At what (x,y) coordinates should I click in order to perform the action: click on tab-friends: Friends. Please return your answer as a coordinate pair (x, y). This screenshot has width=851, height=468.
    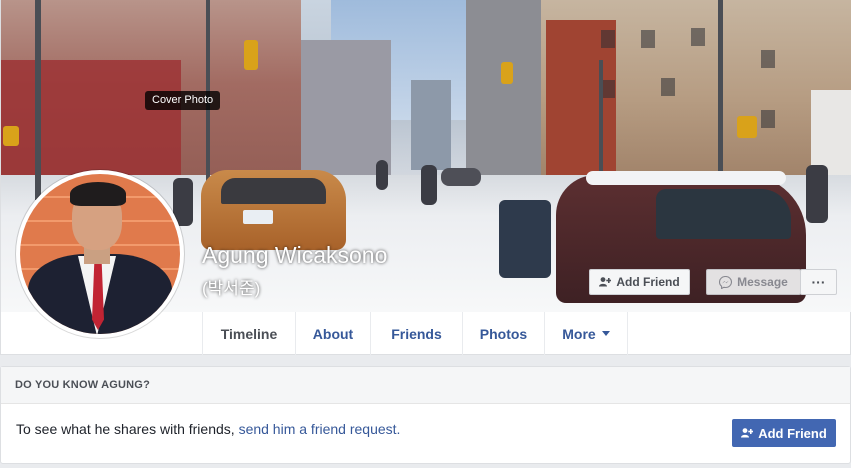
    Looking at the image, I should click on (416, 333).